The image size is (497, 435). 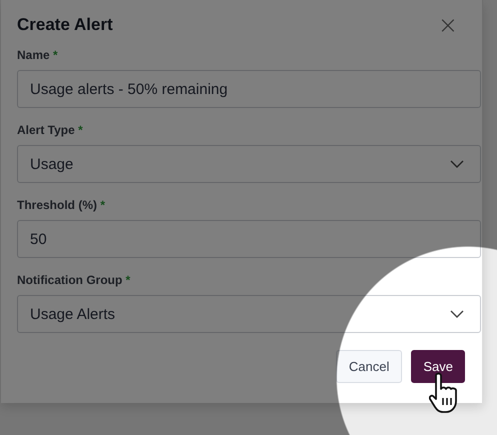 What do you see at coordinates (65, 25) in the screenshot?
I see `dialog-title: Create Alert` at bounding box center [65, 25].